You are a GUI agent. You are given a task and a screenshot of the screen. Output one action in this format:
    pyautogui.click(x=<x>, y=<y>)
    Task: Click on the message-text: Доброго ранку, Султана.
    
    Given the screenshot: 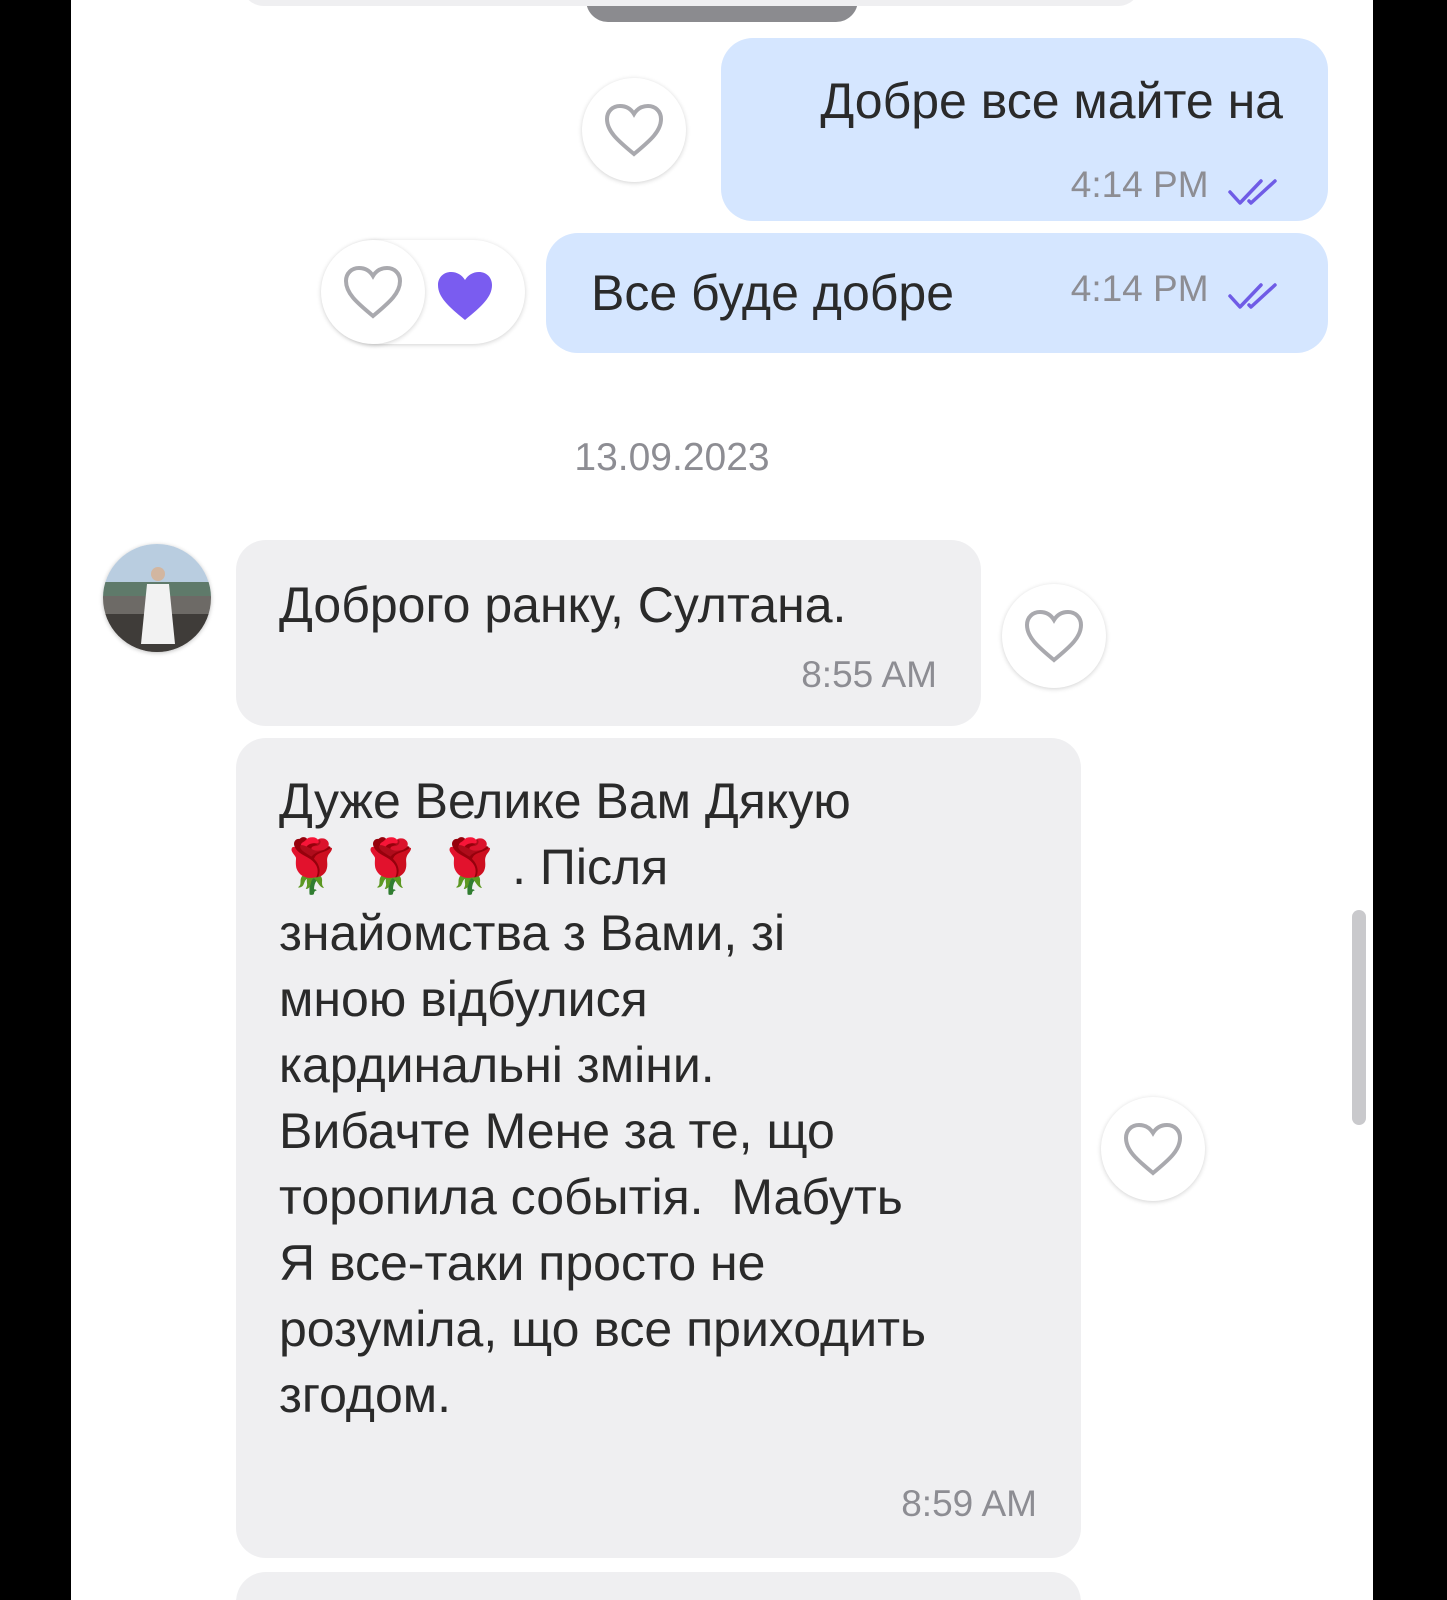 What is the action you would take?
    pyautogui.click(x=563, y=605)
    